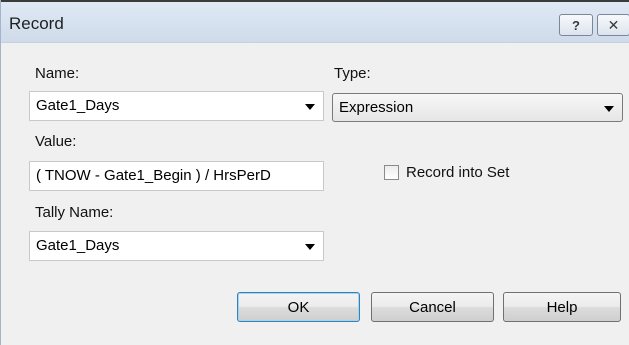 The width and height of the screenshot is (629, 345). What do you see at coordinates (391, 172) in the screenshot?
I see `record-into-set-checkbox` at bounding box center [391, 172].